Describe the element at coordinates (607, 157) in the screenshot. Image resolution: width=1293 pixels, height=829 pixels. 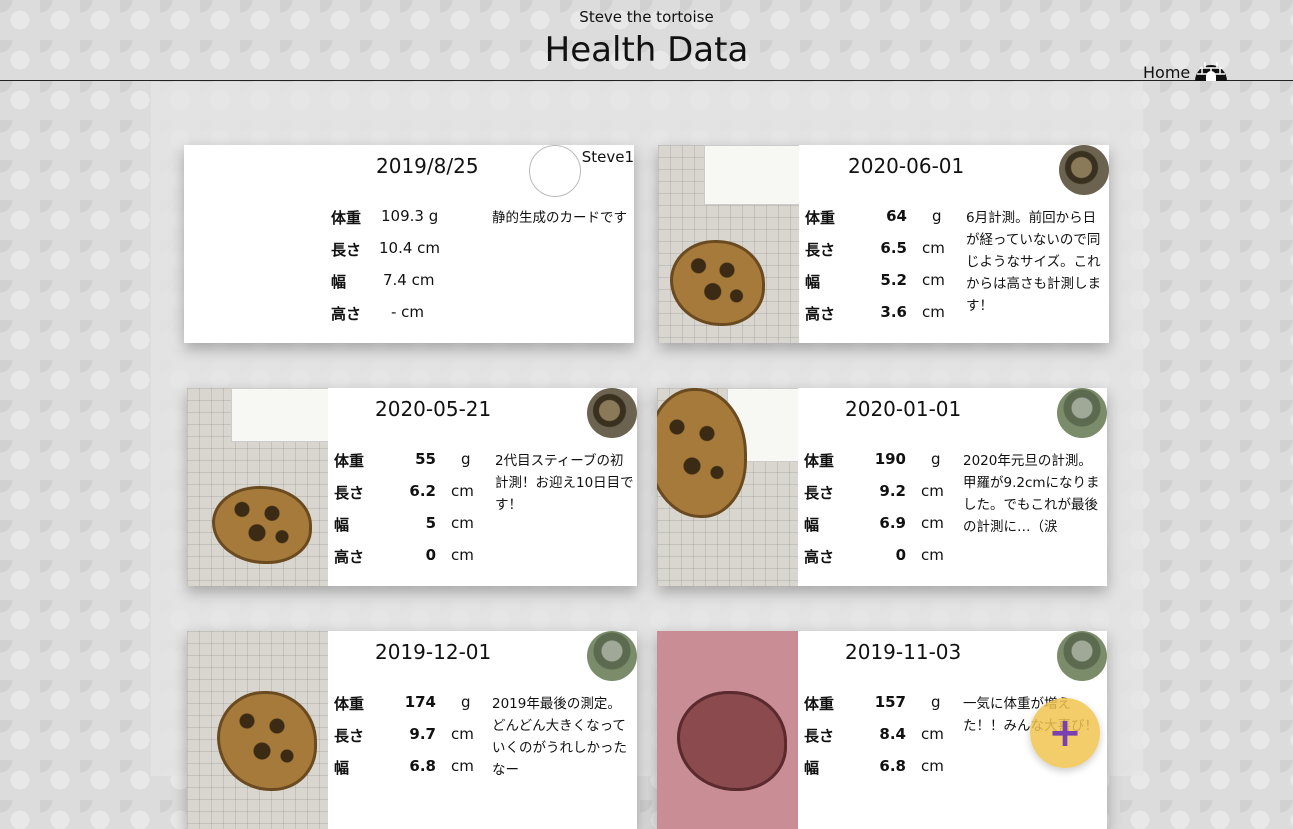
I see `owner-name: Steve1` at that location.